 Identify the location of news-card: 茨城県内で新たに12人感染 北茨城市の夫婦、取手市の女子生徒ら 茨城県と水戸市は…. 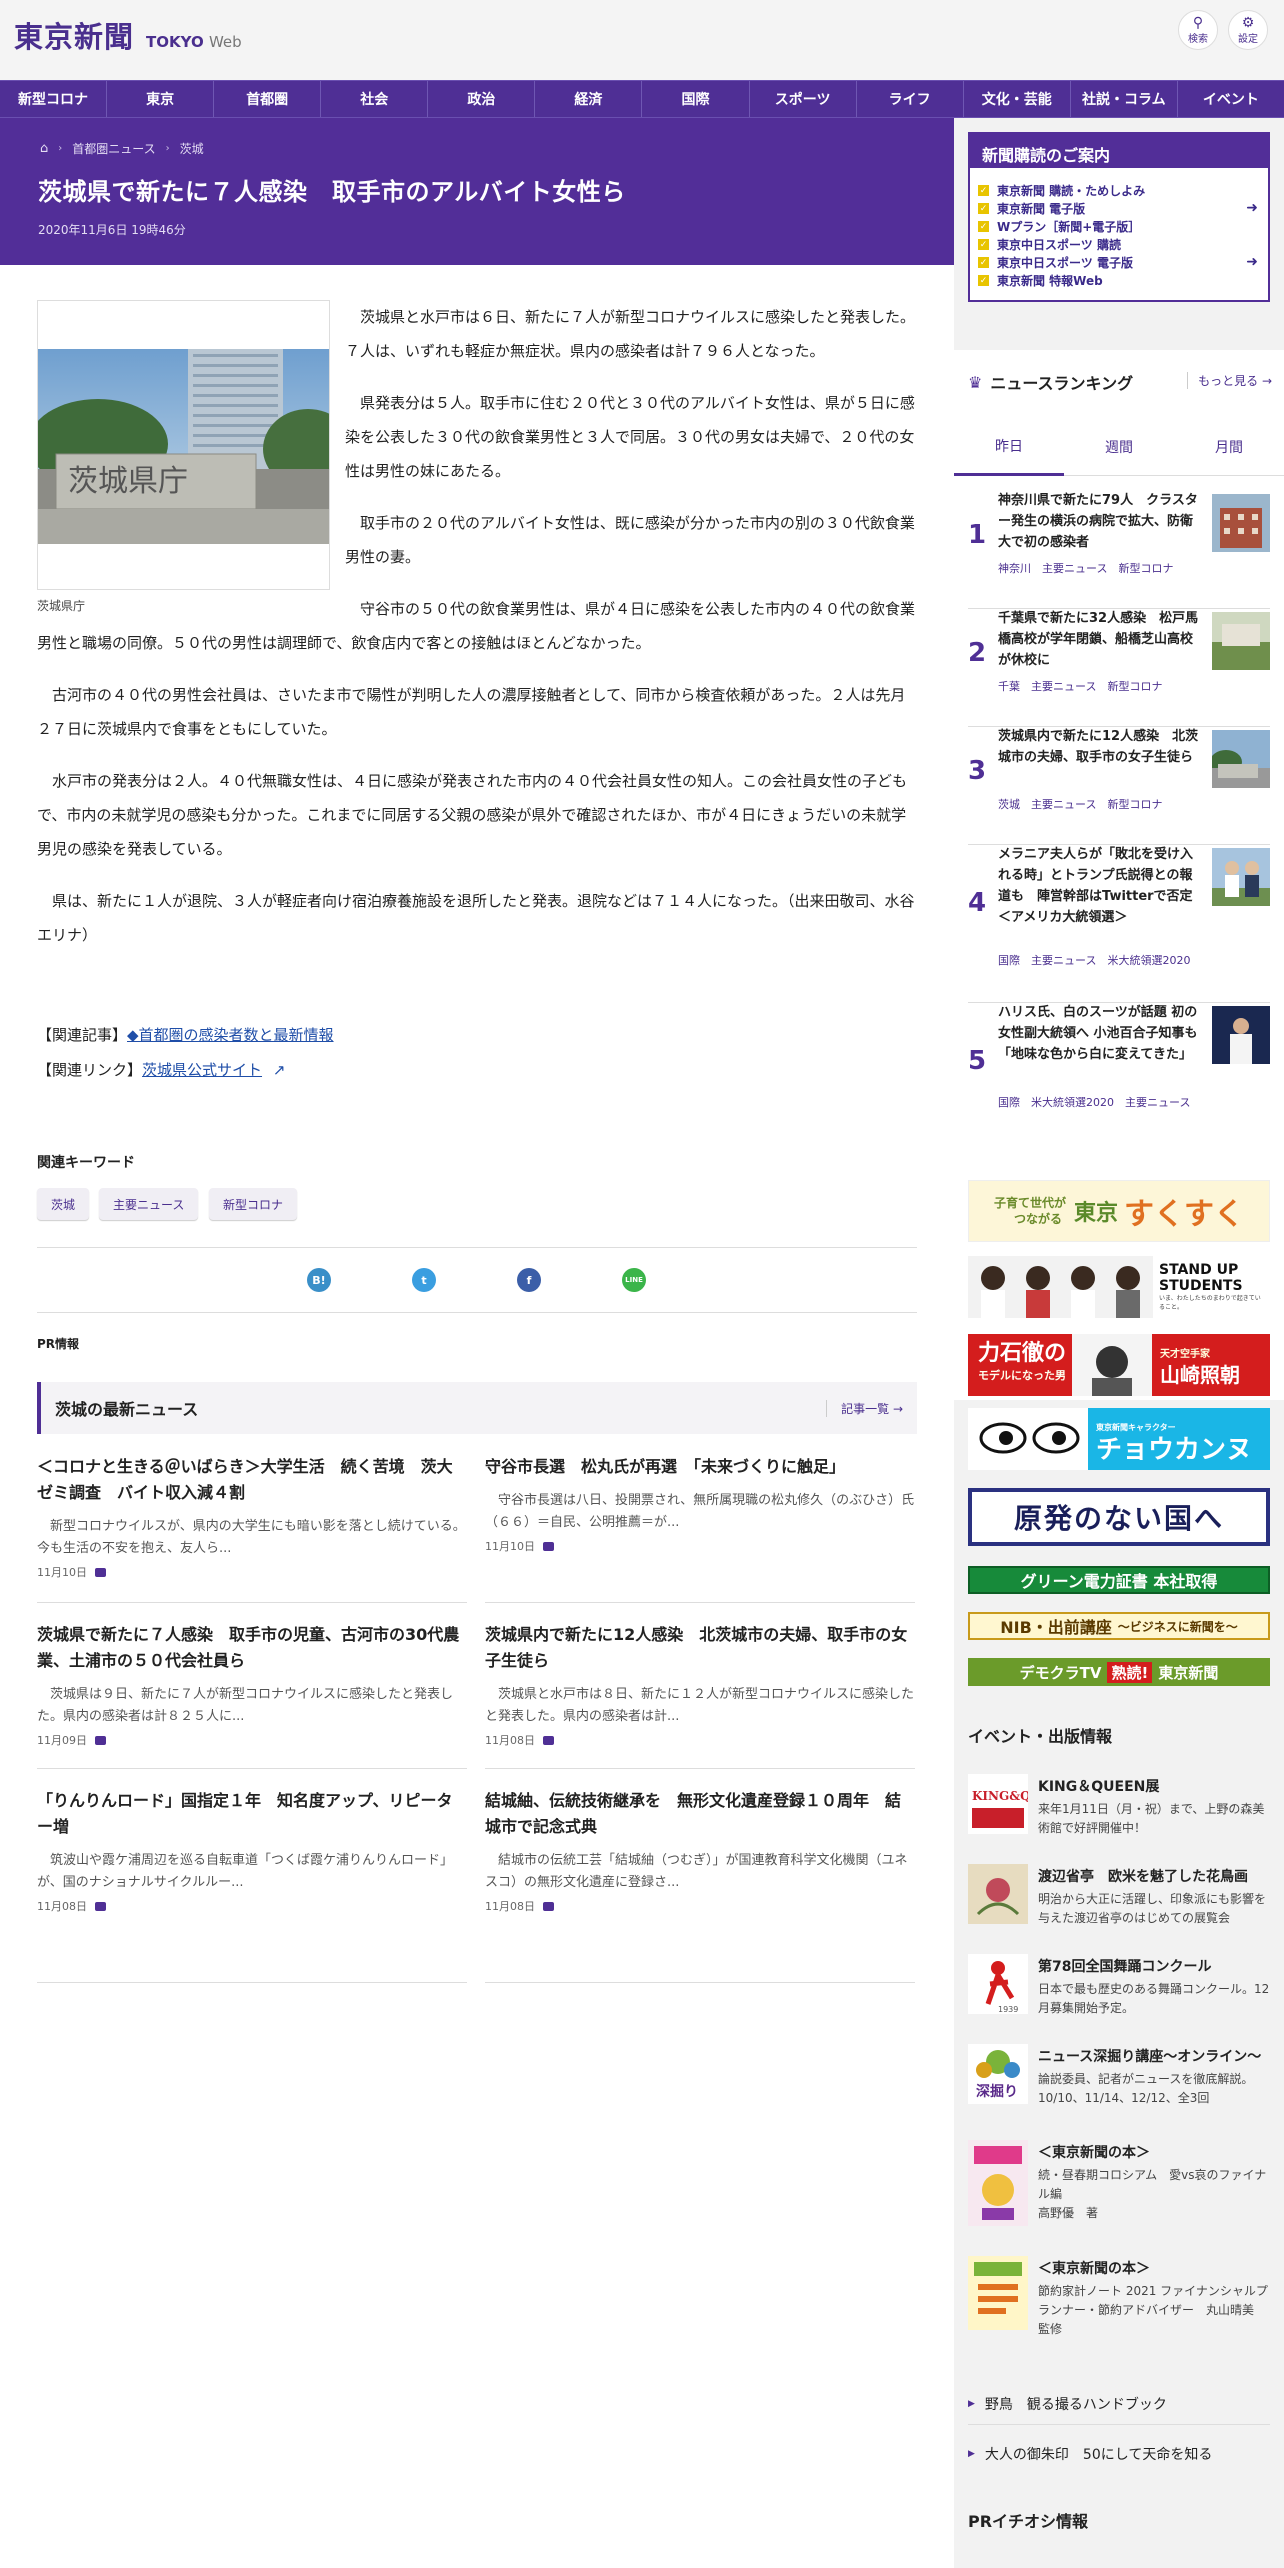
(700, 1685).